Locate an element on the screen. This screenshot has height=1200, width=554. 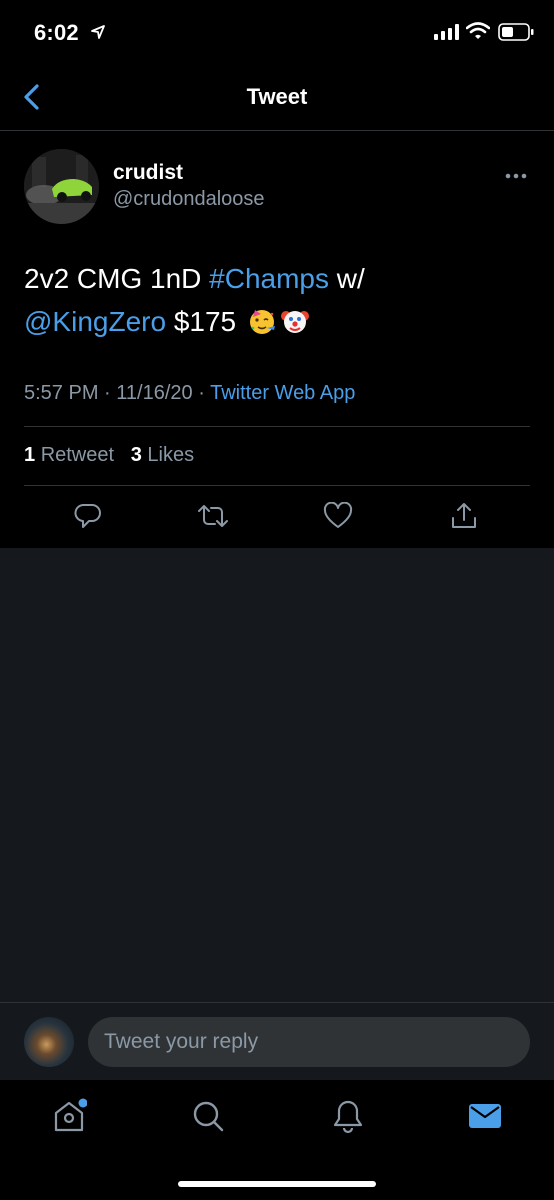
partying-face-emoji is located at coordinates (262, 320).